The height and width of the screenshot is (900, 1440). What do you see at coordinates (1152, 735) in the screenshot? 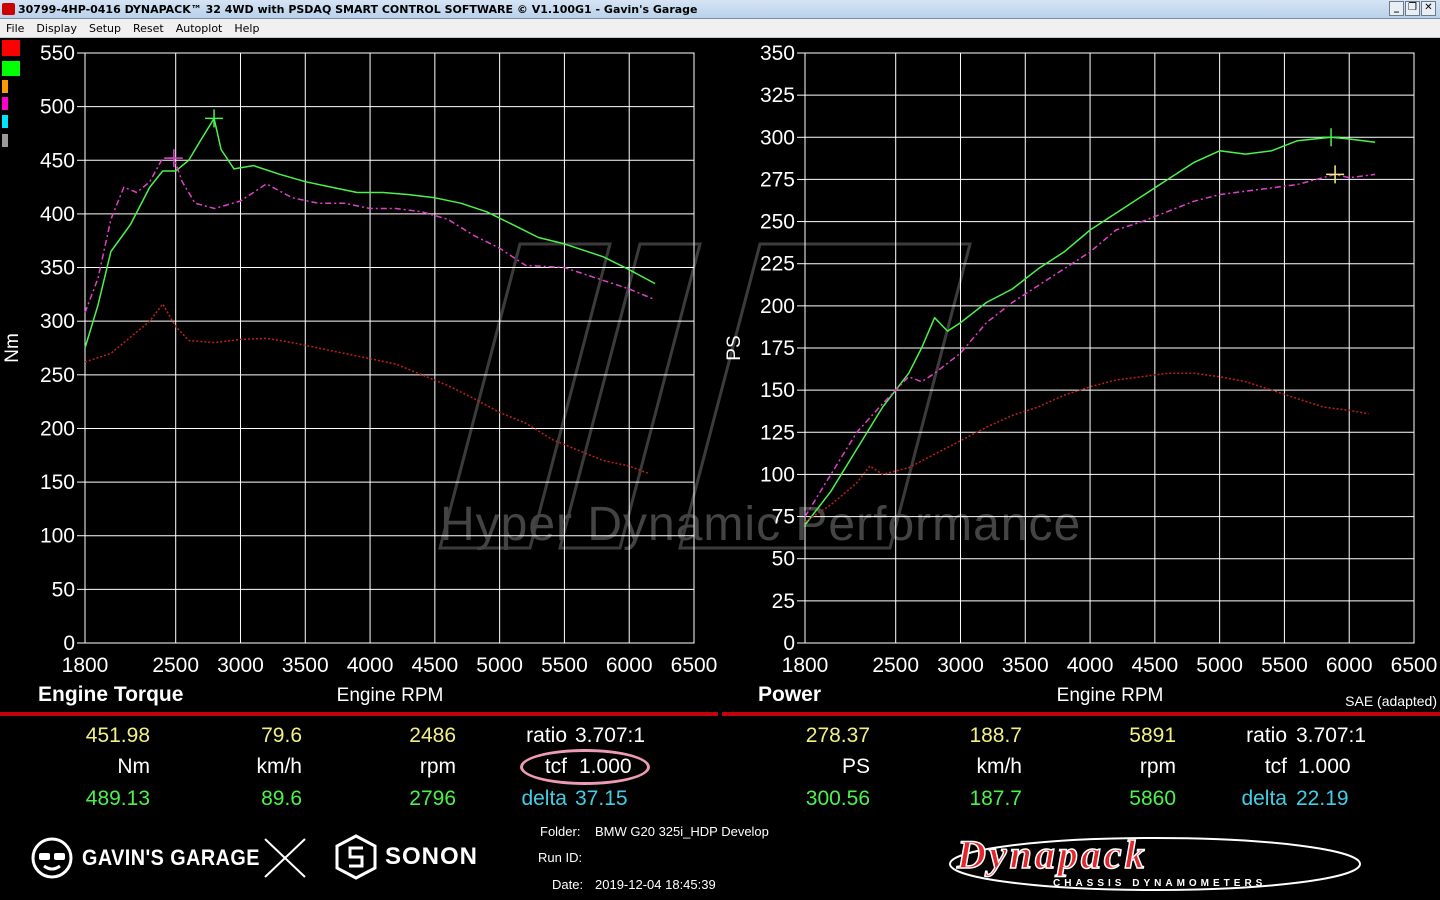
I see `power-rpm-1: 5891` at bounding box center [1152, 735].